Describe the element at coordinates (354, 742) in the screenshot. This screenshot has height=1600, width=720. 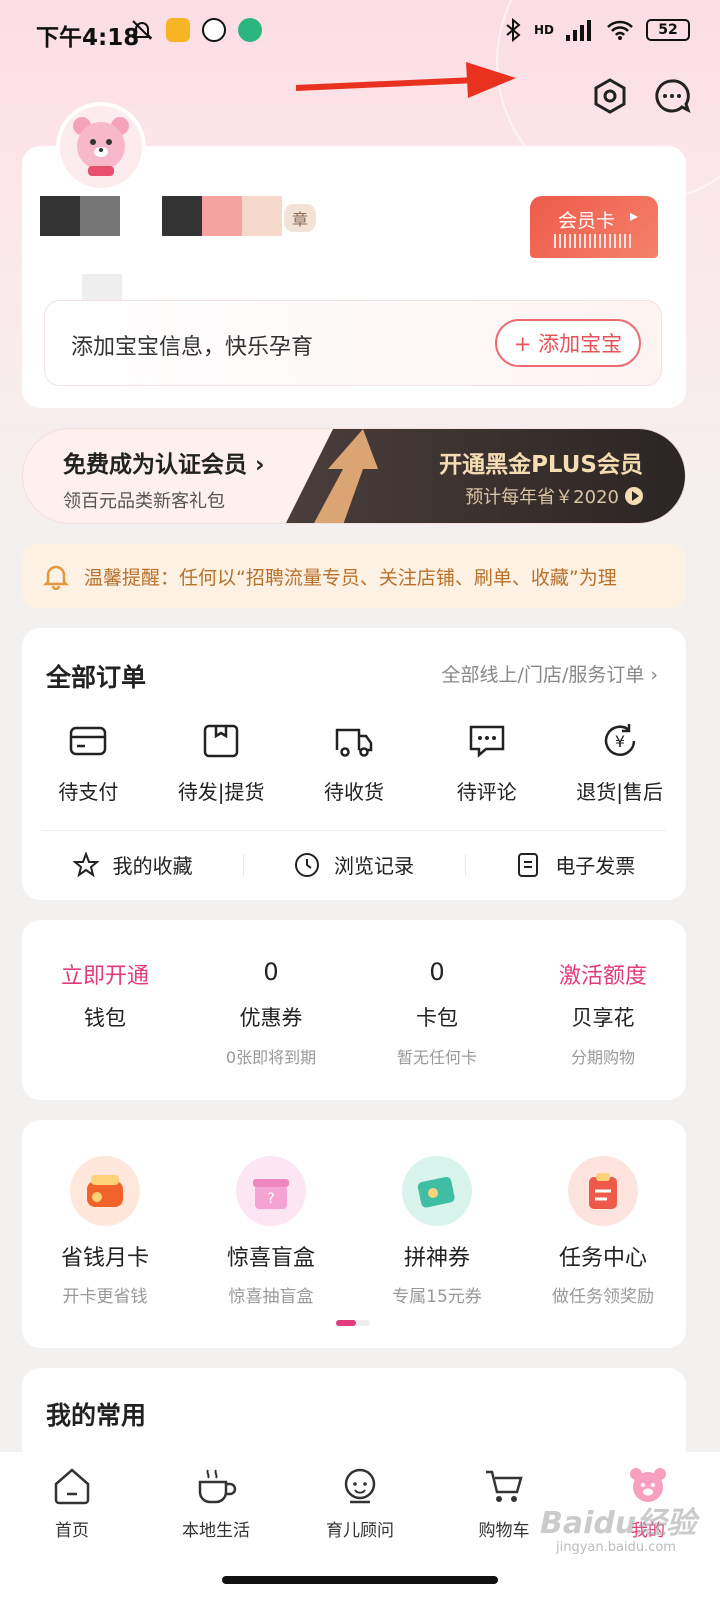
I see `truck-icon` at that location.